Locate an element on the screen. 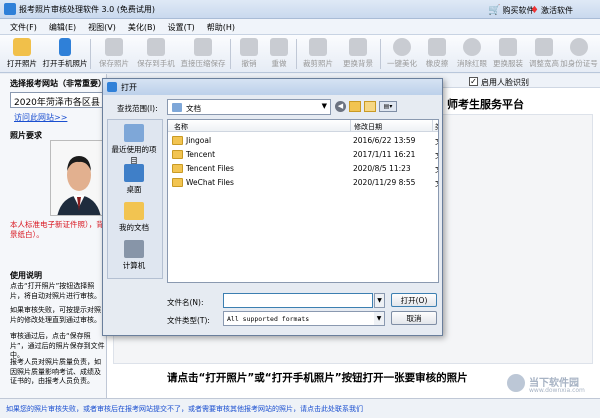 The image size is (600, 418). dialog-title-bar: 打开 is located at coordinates (272, 87).